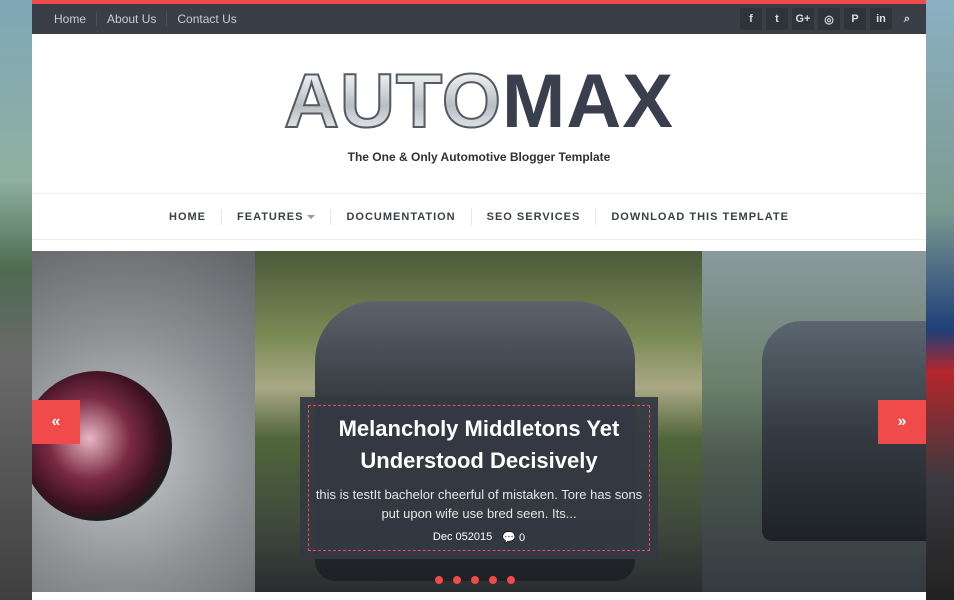  What do you see at coordinates (751, 19) in the screenshot?
I see `facebook-icon: f` at bounding box center [751, 19].